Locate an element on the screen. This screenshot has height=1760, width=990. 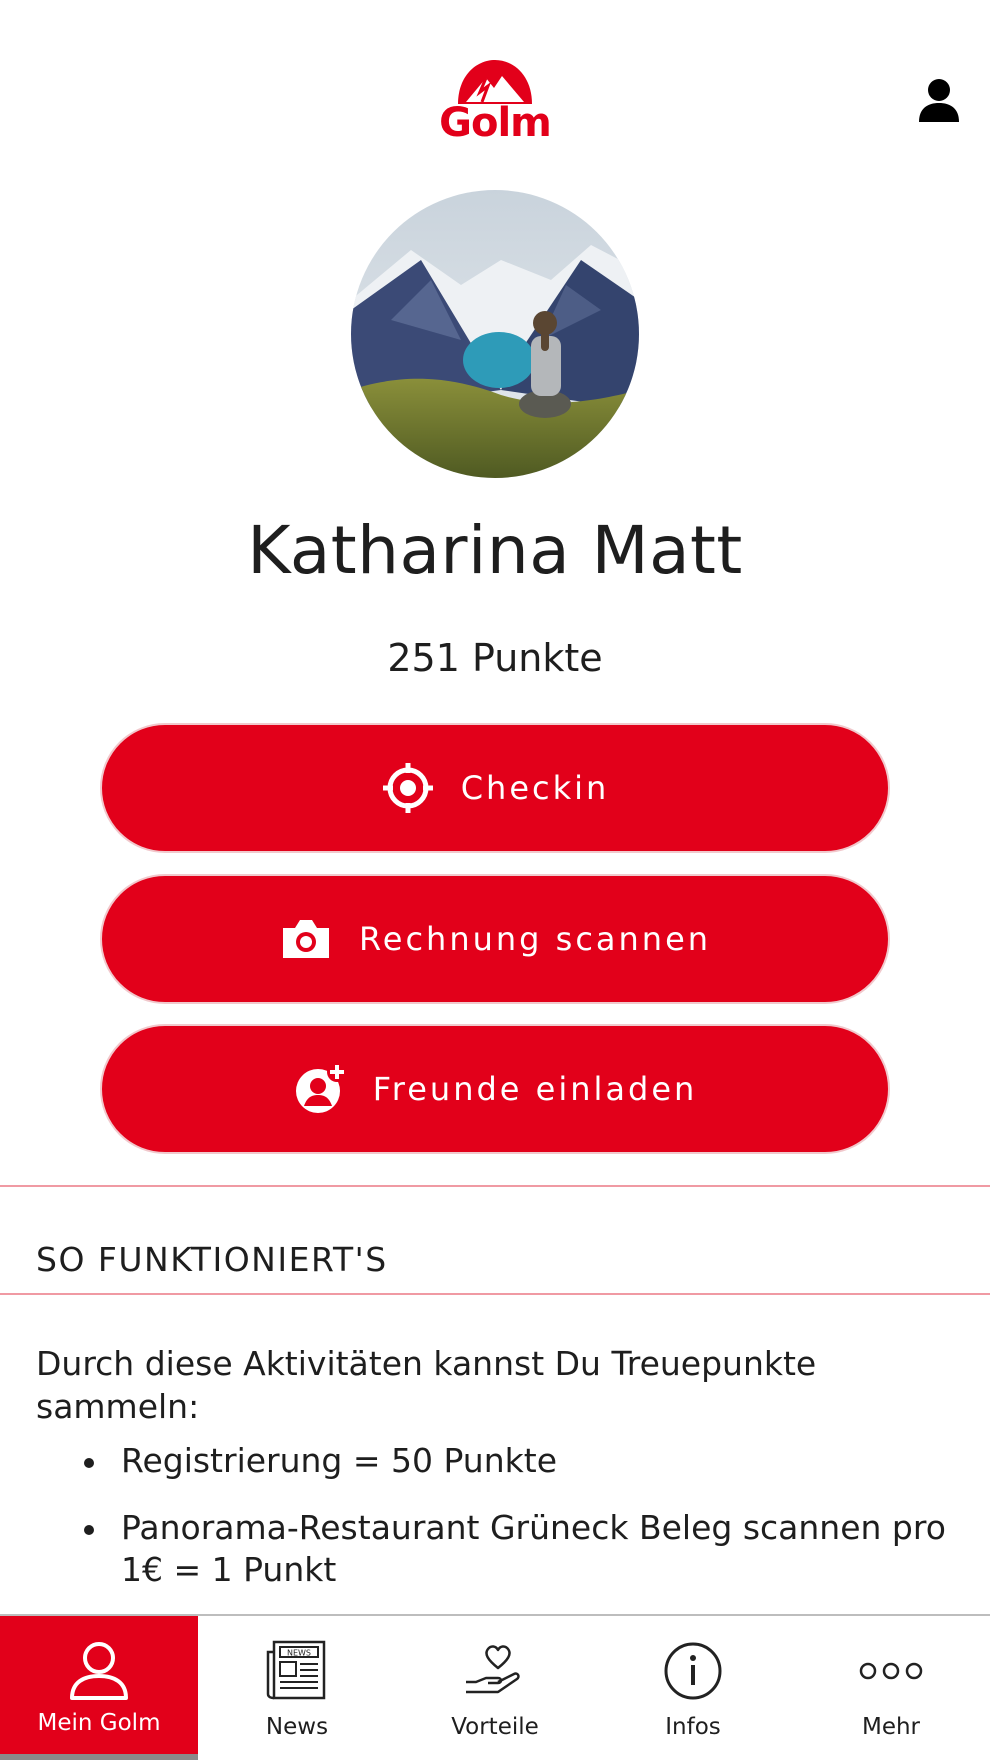
nav-item-infos: Infos is located at coordinates (693, 1688).